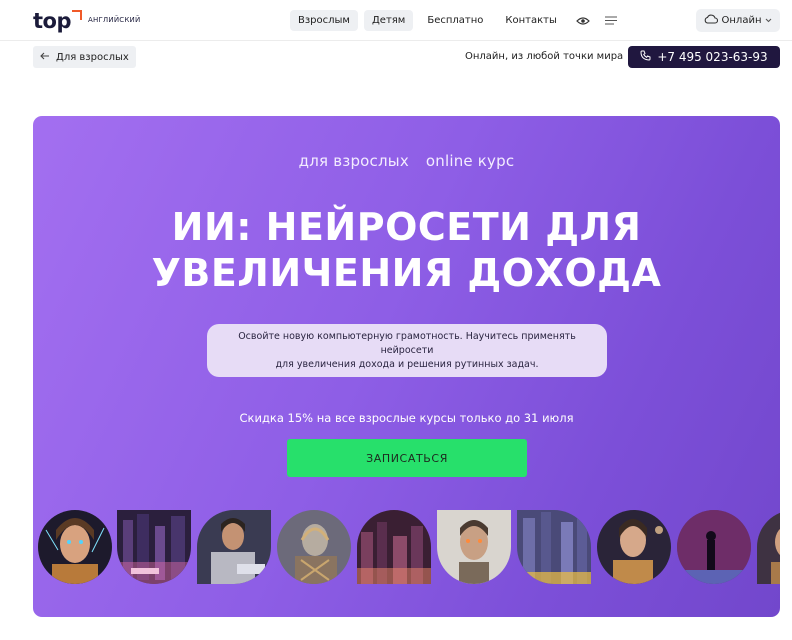 This screenshot has width=792, height=640. I want to click on tag-audience: для взрослых, so click(353, 161).